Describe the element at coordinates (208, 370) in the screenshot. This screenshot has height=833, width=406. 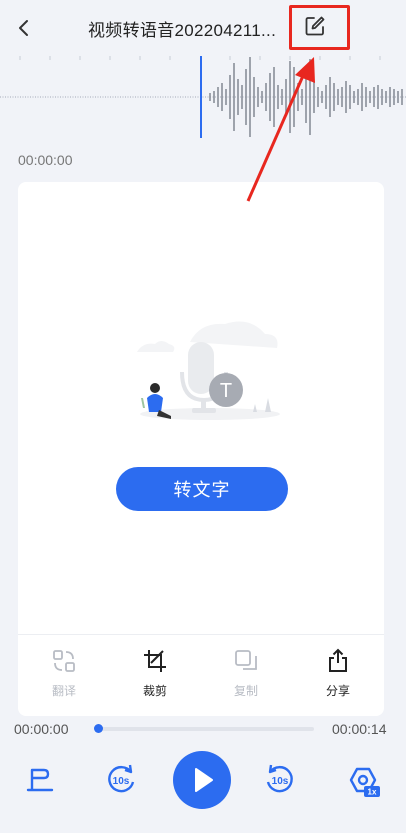
I see `empty-state-illustration: T` at that location.